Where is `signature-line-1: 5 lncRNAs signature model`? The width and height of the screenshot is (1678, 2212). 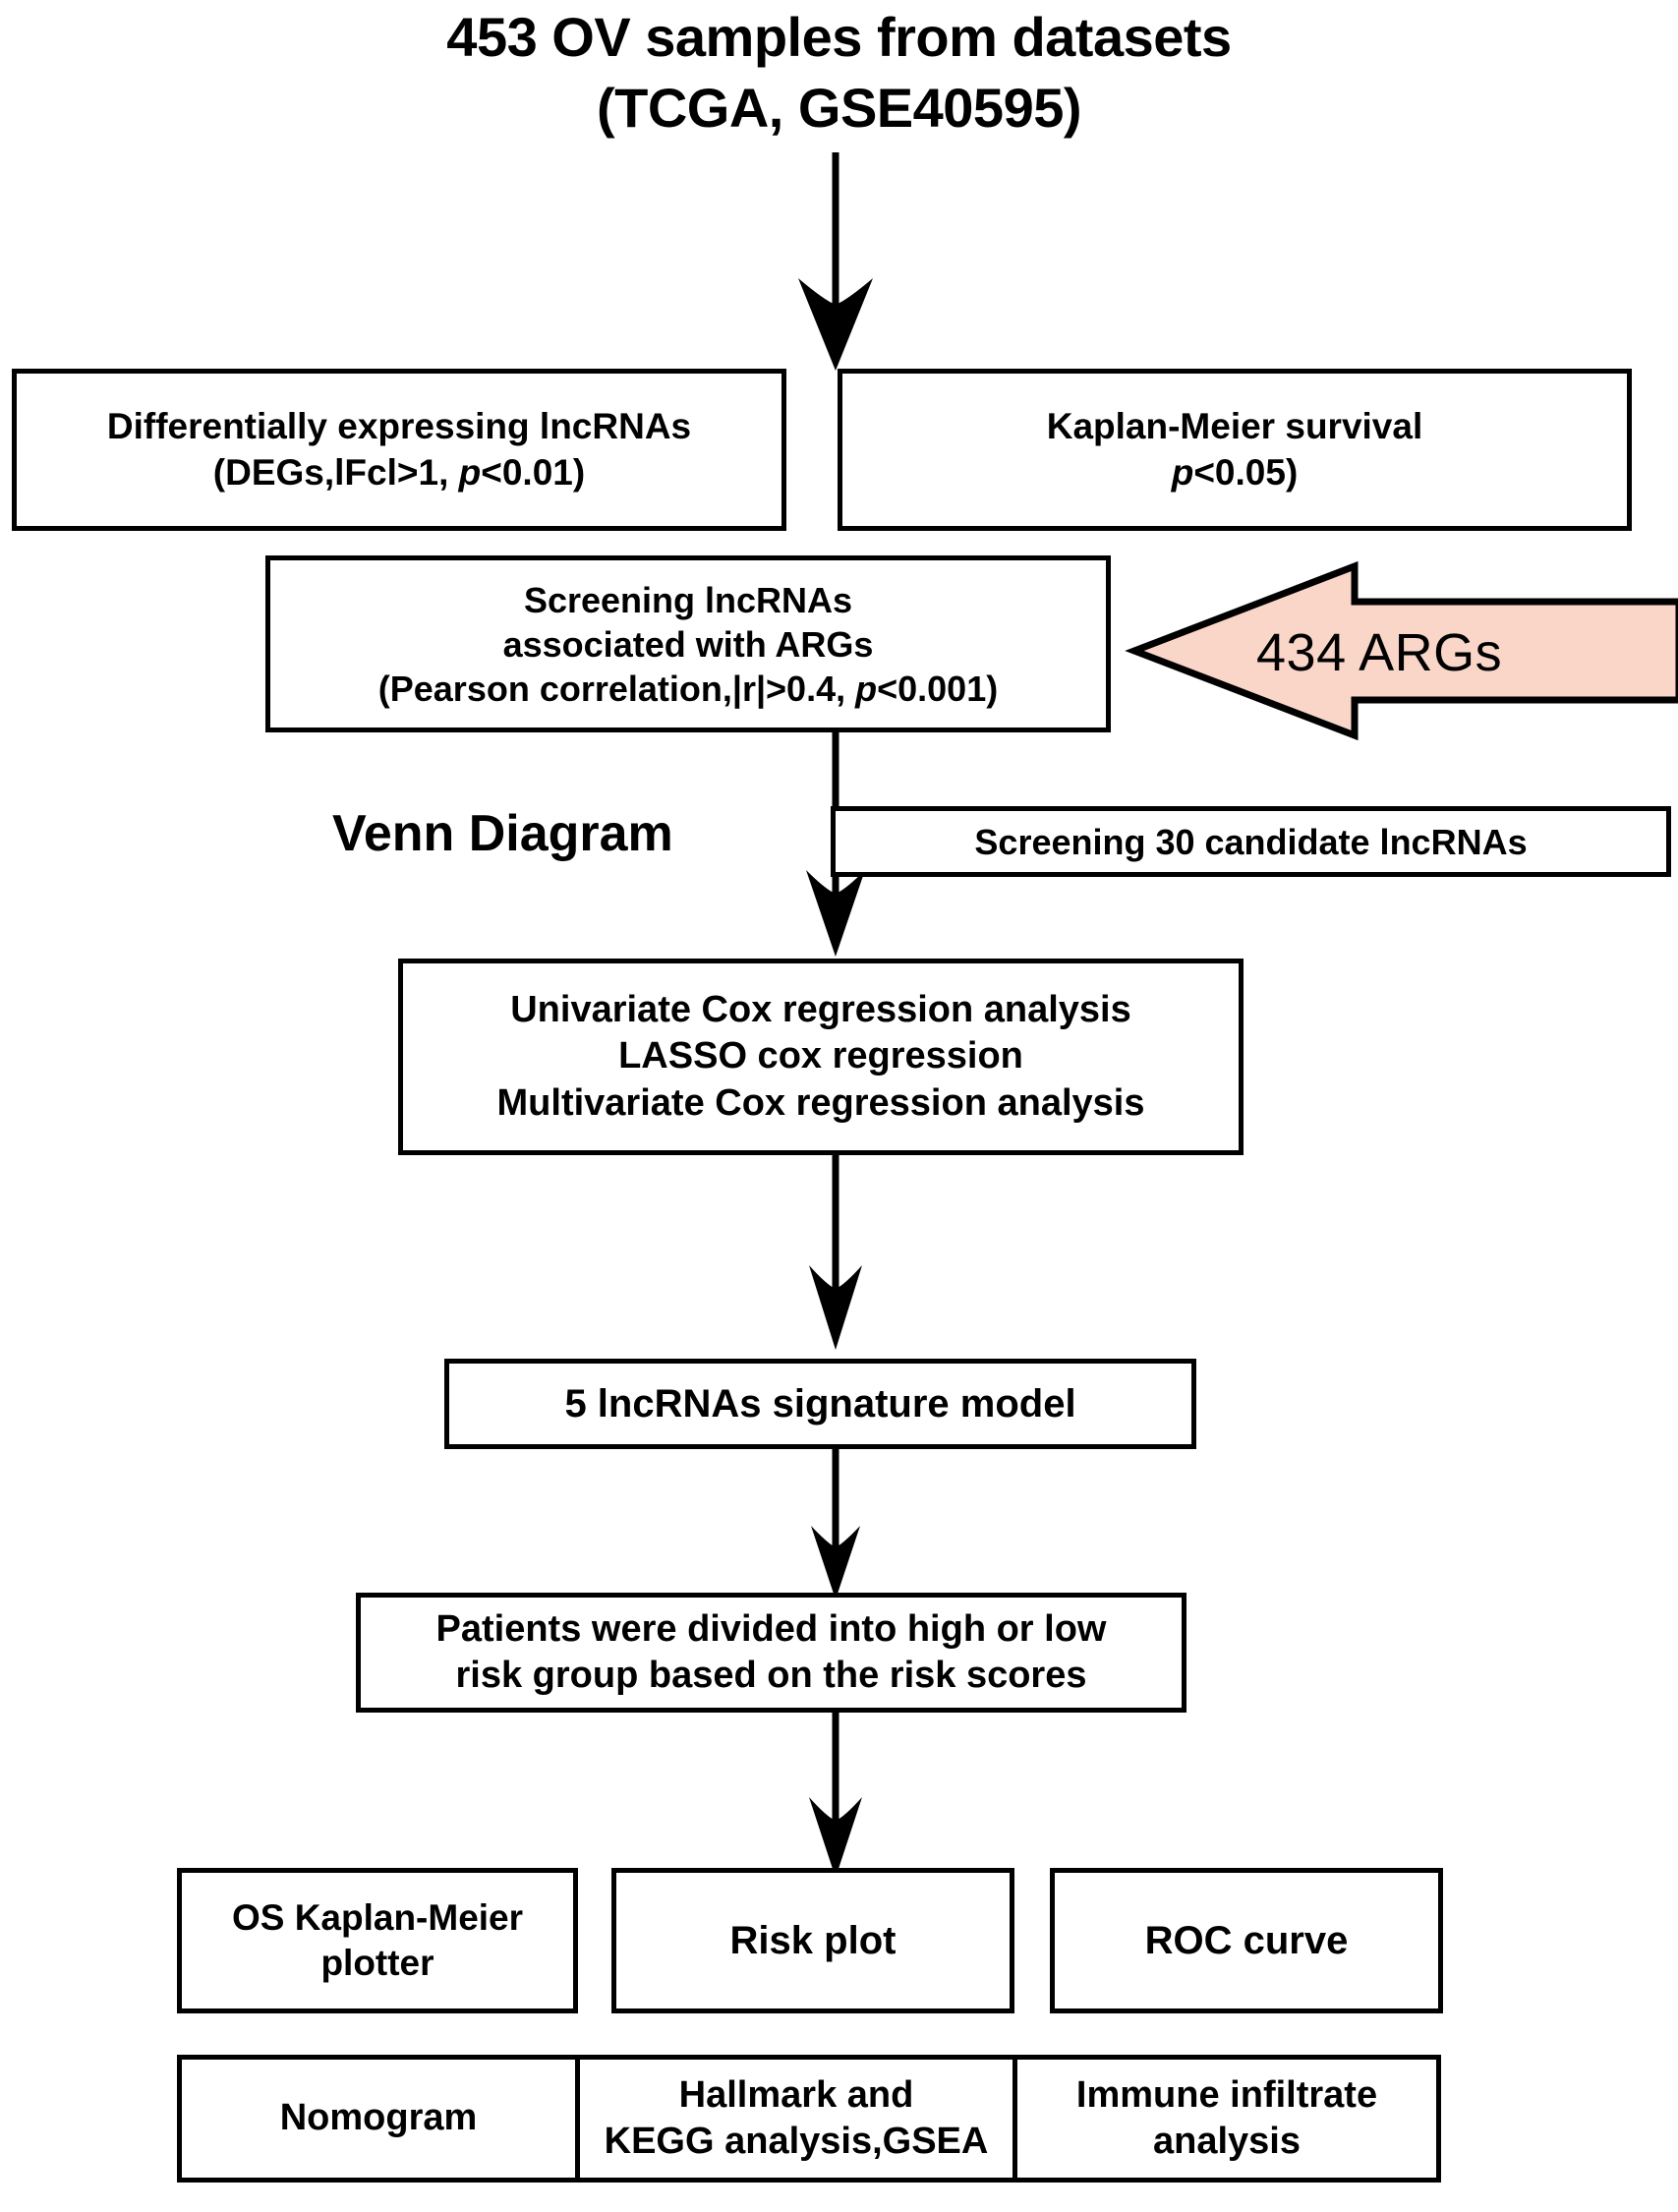
signature-line-1: 5 lncRNAs signature model is located at coordinates (820, 1404).